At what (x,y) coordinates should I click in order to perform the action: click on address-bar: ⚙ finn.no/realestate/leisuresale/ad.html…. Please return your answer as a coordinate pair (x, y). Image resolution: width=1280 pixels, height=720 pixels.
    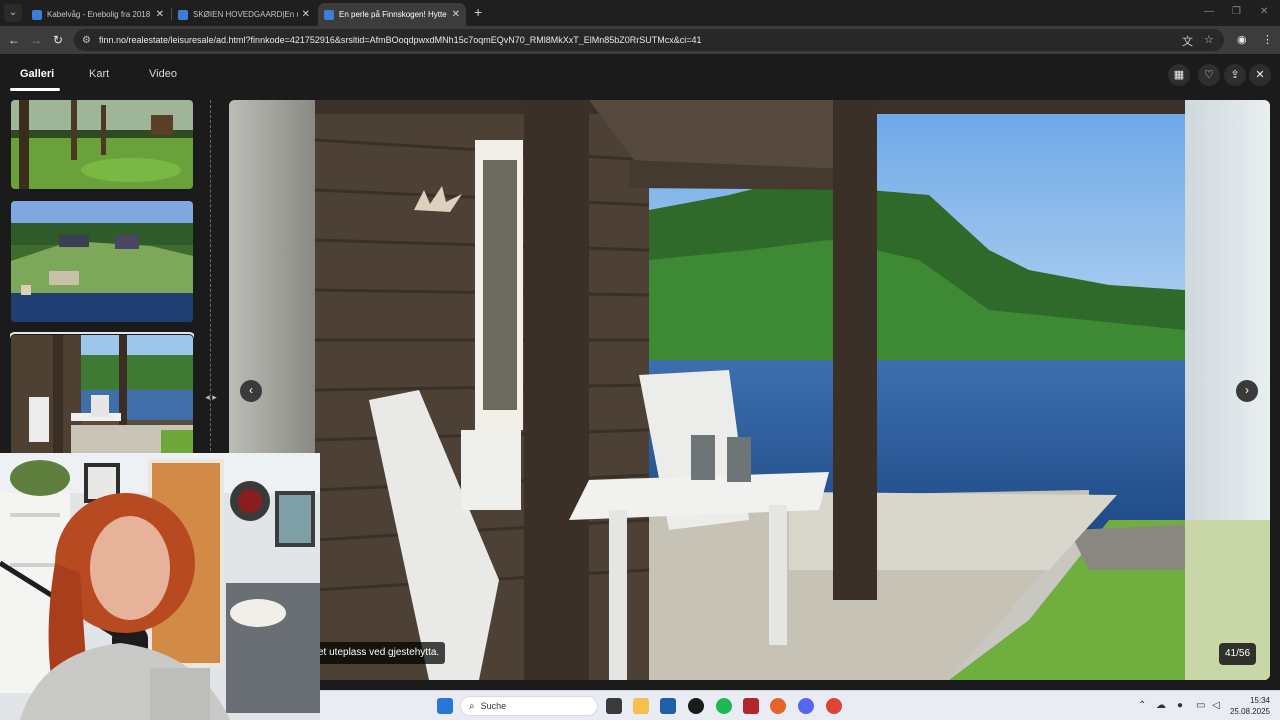
    Looking at the image, I should click on (649, 40).